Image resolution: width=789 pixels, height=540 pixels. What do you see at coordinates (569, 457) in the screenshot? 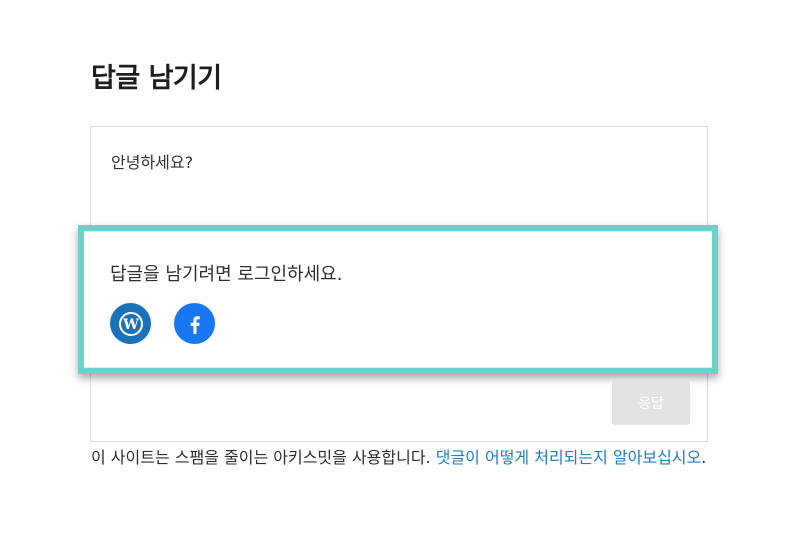
I see `comment-processing-link: 댓글이 어떻게 처리되는지 알아보십시오` at bounding box center [569, 457].